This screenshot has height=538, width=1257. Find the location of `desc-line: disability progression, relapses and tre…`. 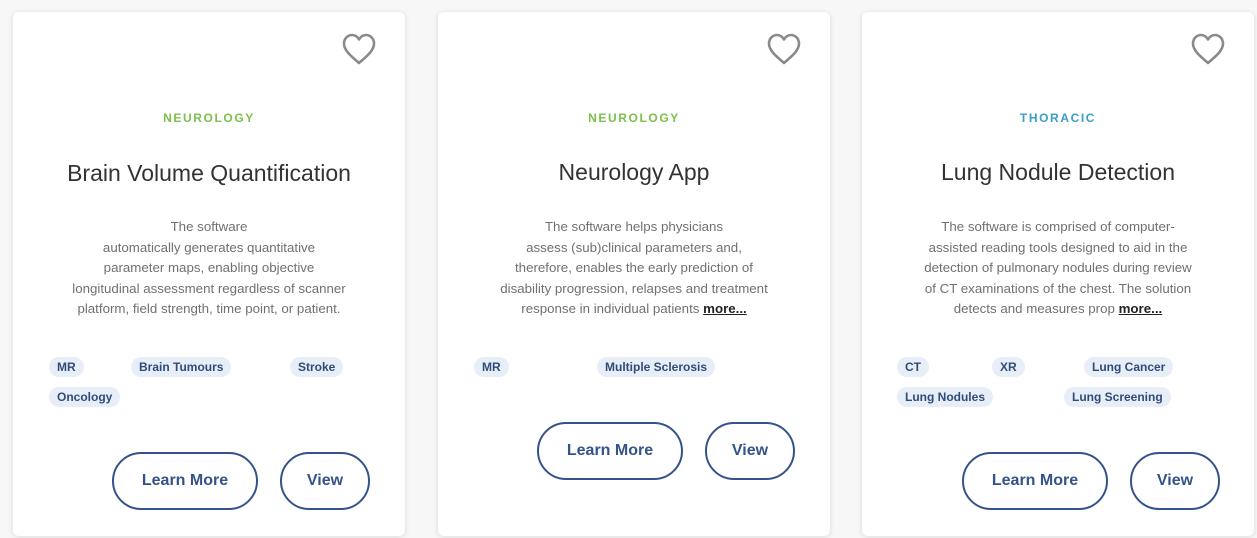

desc-line: disability progression, relapses and tre… is located at coordinates (634, 288).